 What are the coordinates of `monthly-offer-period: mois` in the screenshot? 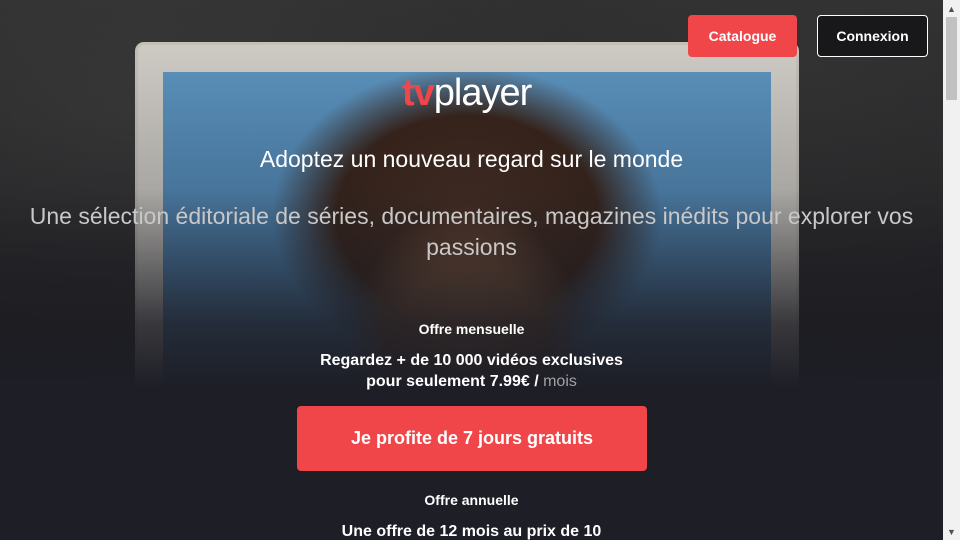 It's located at (560, 381).